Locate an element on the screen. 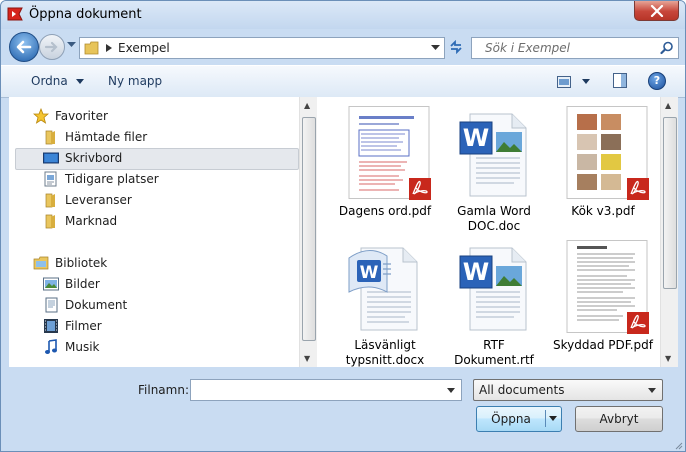  address-dropdown-button is located at coordinates (435, 47).